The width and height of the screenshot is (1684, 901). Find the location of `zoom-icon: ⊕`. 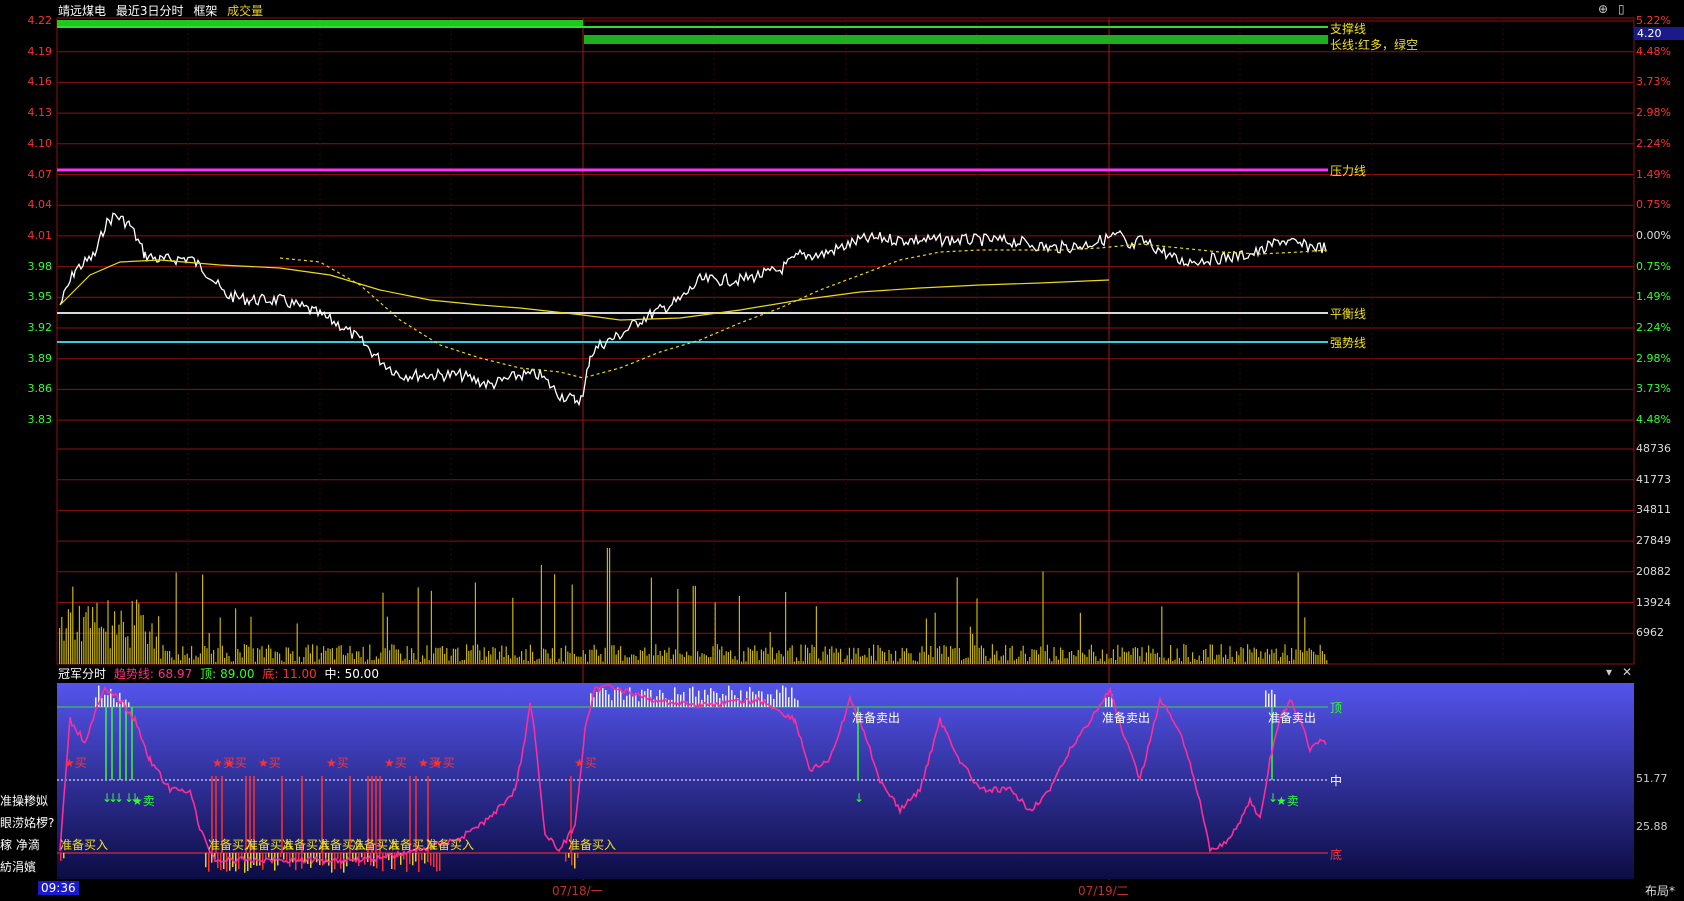

zoom-icon: ⊕ is located at coordinates (1603, 9).